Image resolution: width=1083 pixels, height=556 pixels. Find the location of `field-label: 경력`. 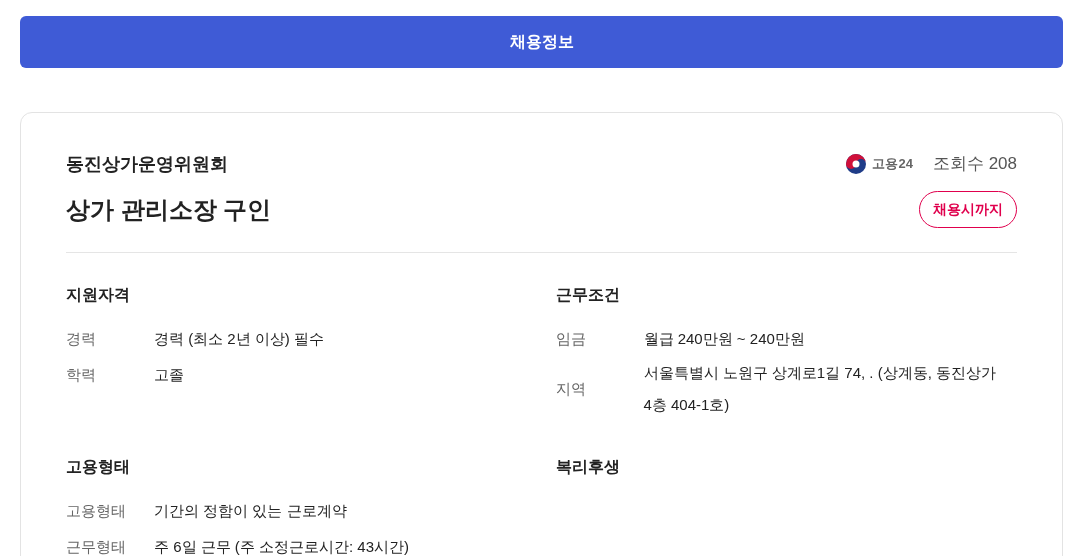

field-label: 경력 is located at coordinates (81, 338).